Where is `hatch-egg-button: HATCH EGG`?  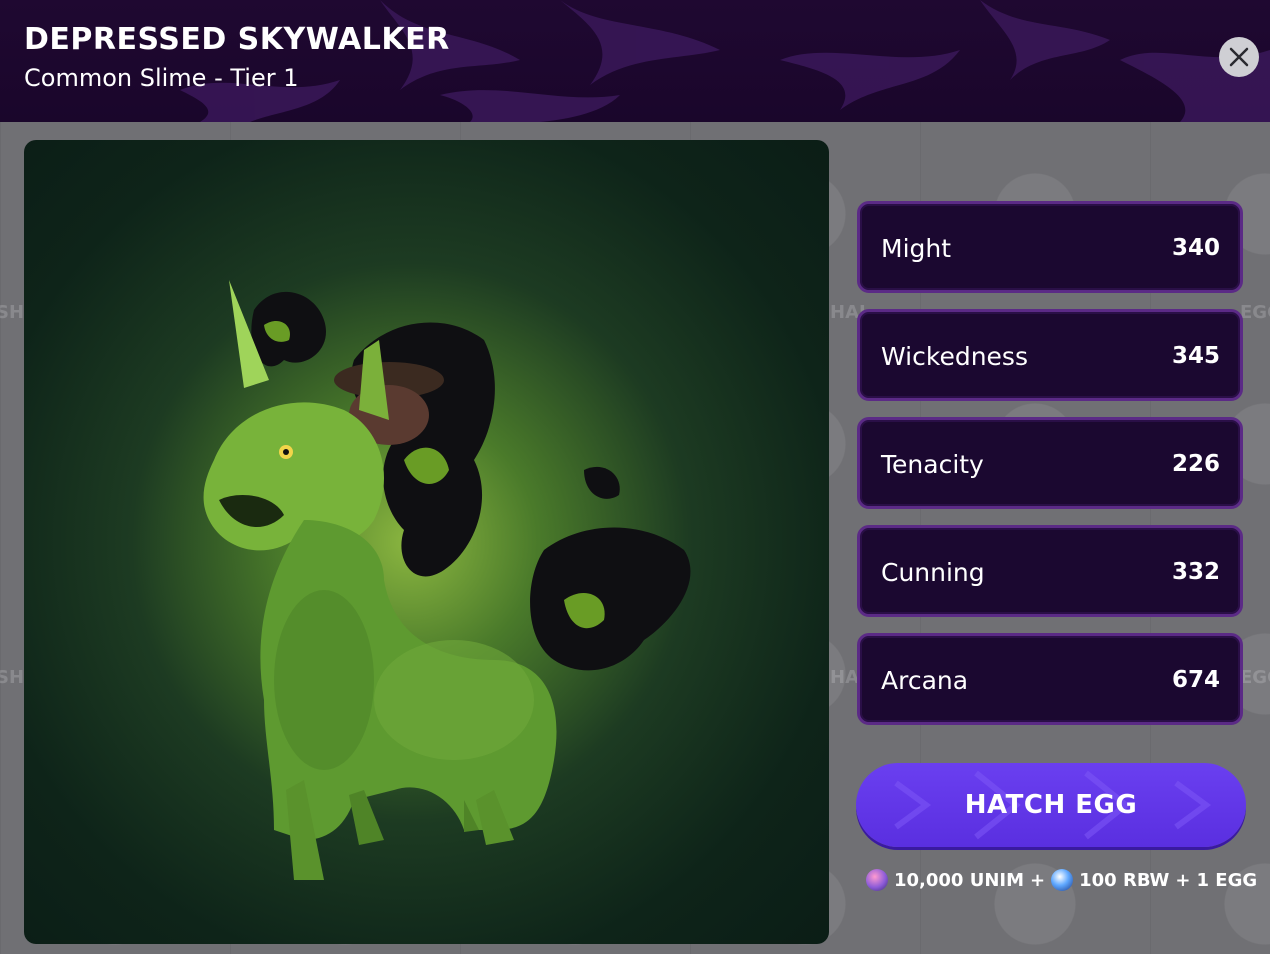 hatch-egg-button: HATCH EGG is located at coordinates (1051, 805).